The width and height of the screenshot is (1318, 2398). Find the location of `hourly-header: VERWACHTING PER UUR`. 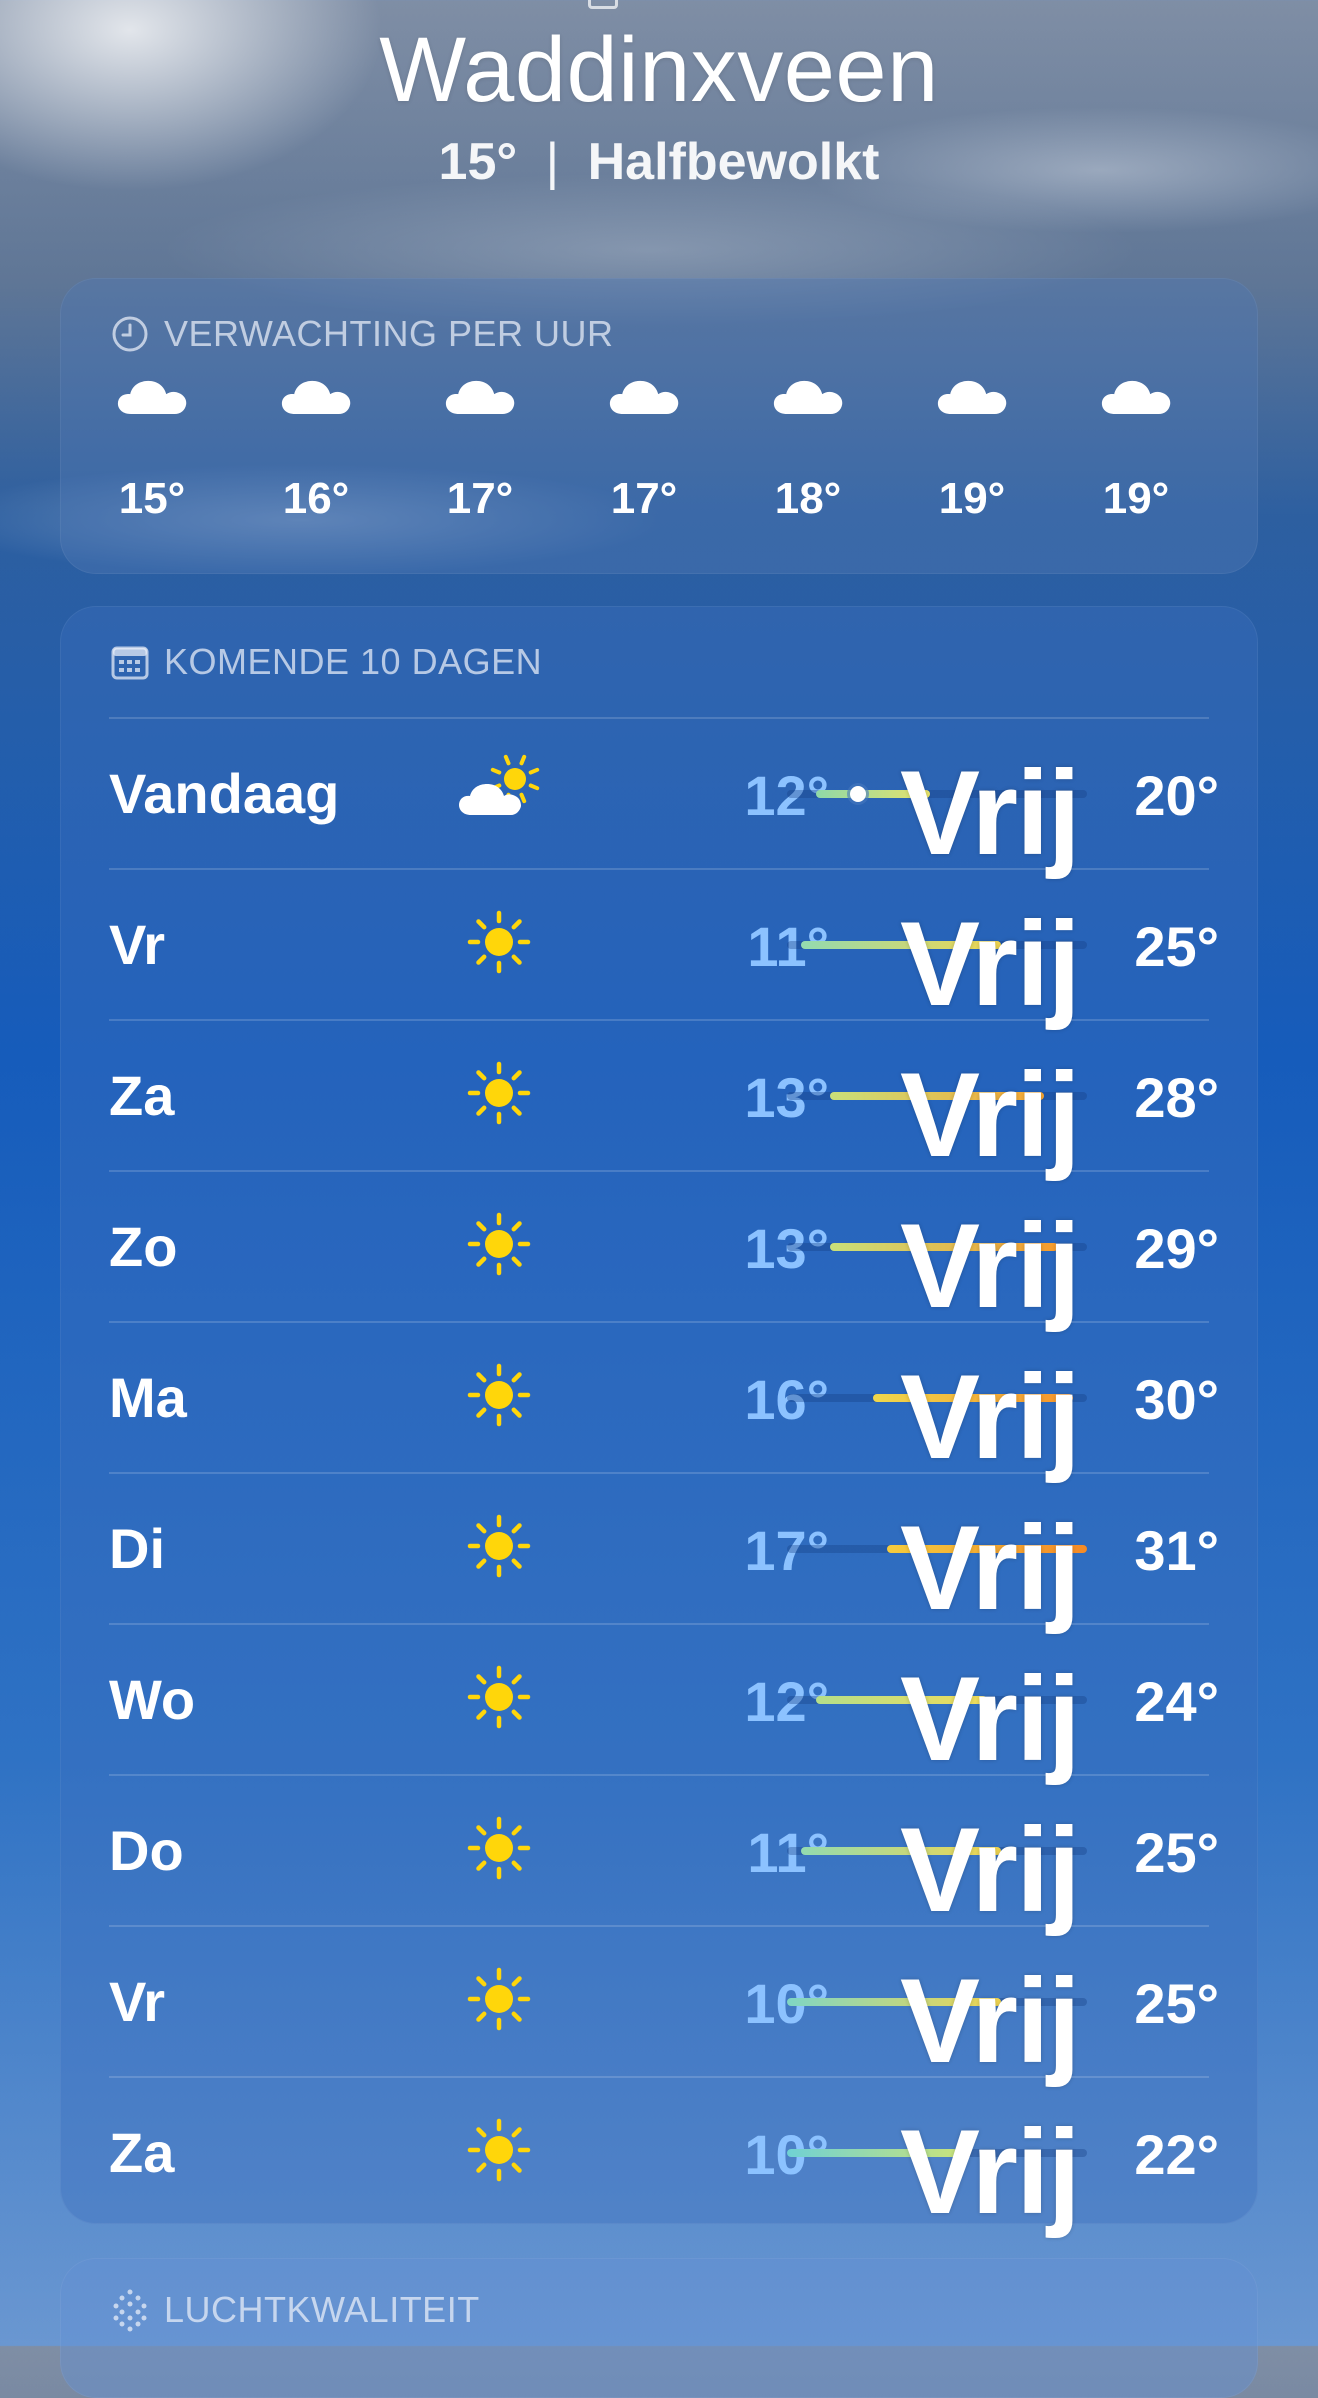

hourly-header: VERWACHTING PER UUR is located at coordinates (362, 334).